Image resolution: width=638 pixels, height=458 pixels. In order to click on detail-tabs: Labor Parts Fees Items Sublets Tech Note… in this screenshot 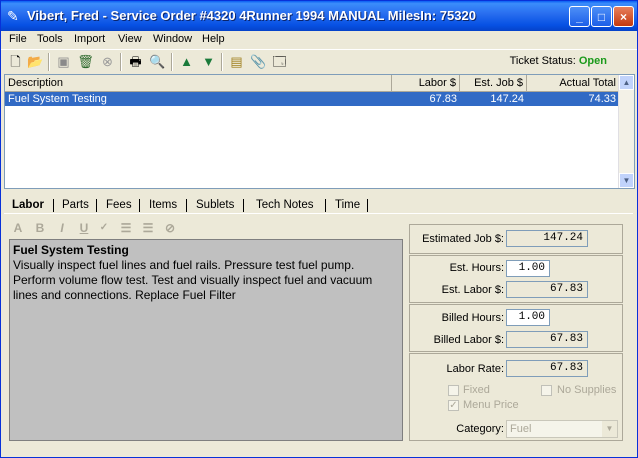, I will do `click(318, 205)`.